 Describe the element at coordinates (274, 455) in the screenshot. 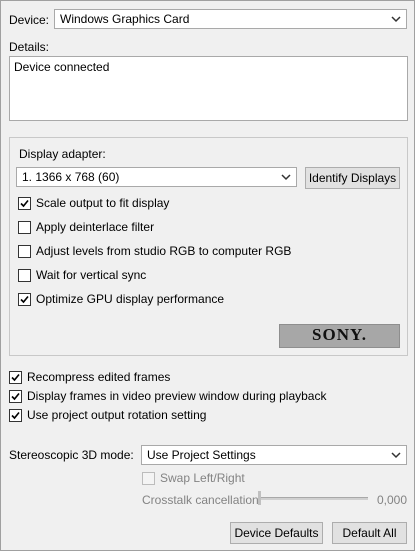

I see `stereo-mode-select: Use Project Settings` at that location.